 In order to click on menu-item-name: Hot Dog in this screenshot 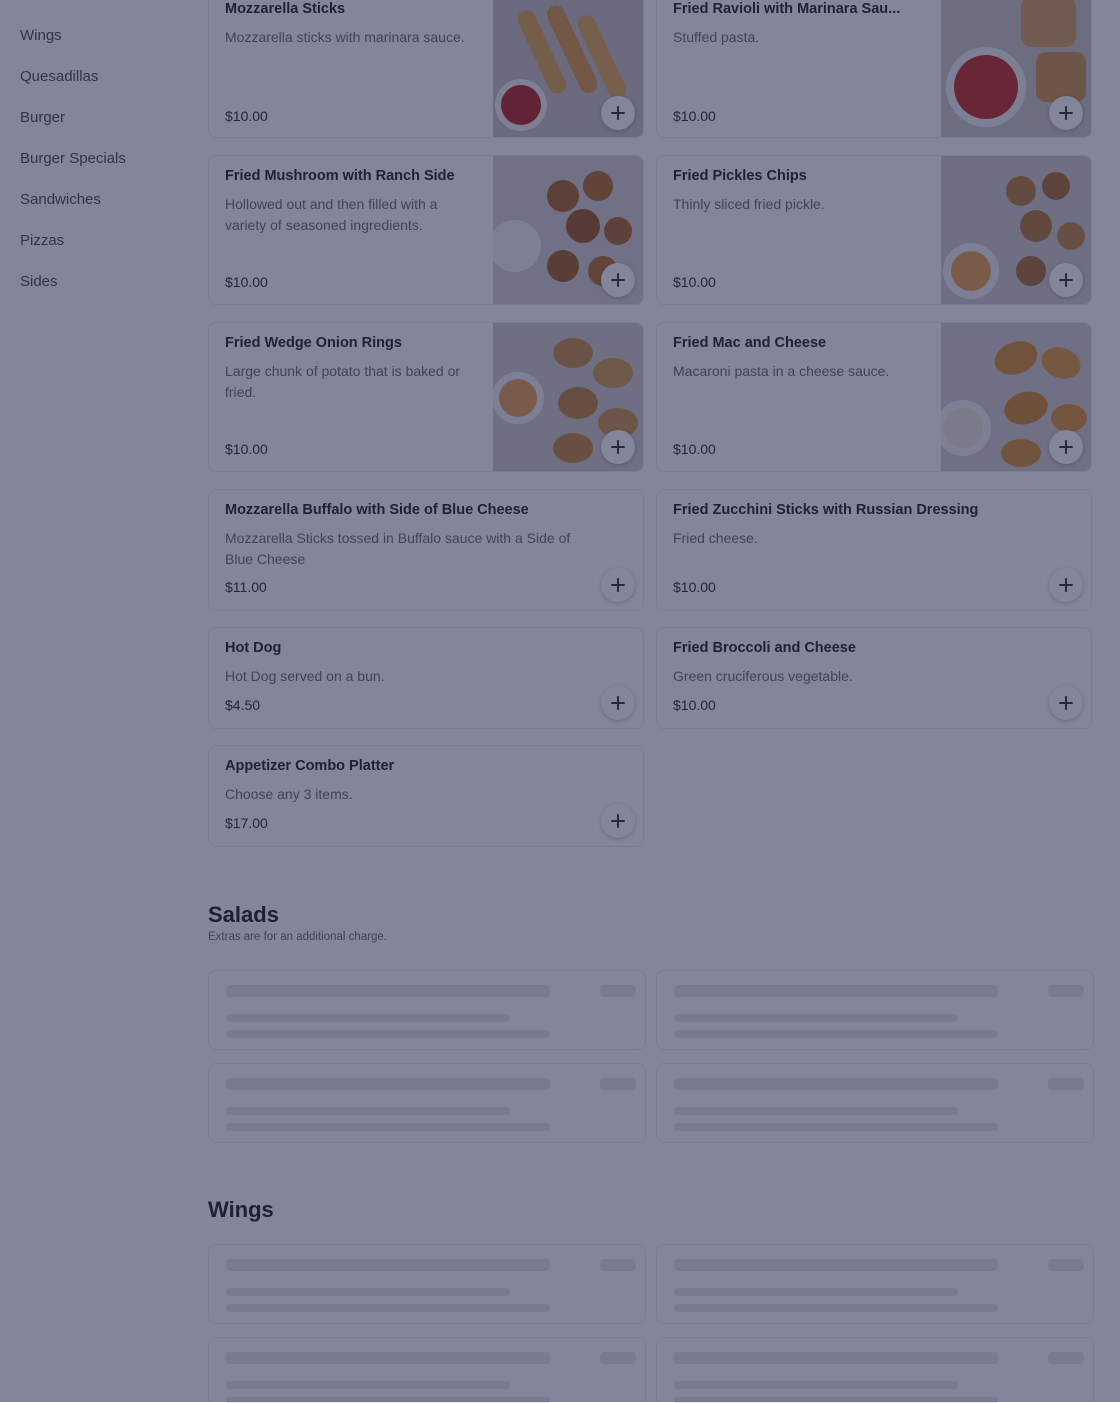, I will do `click(253, 648)`.